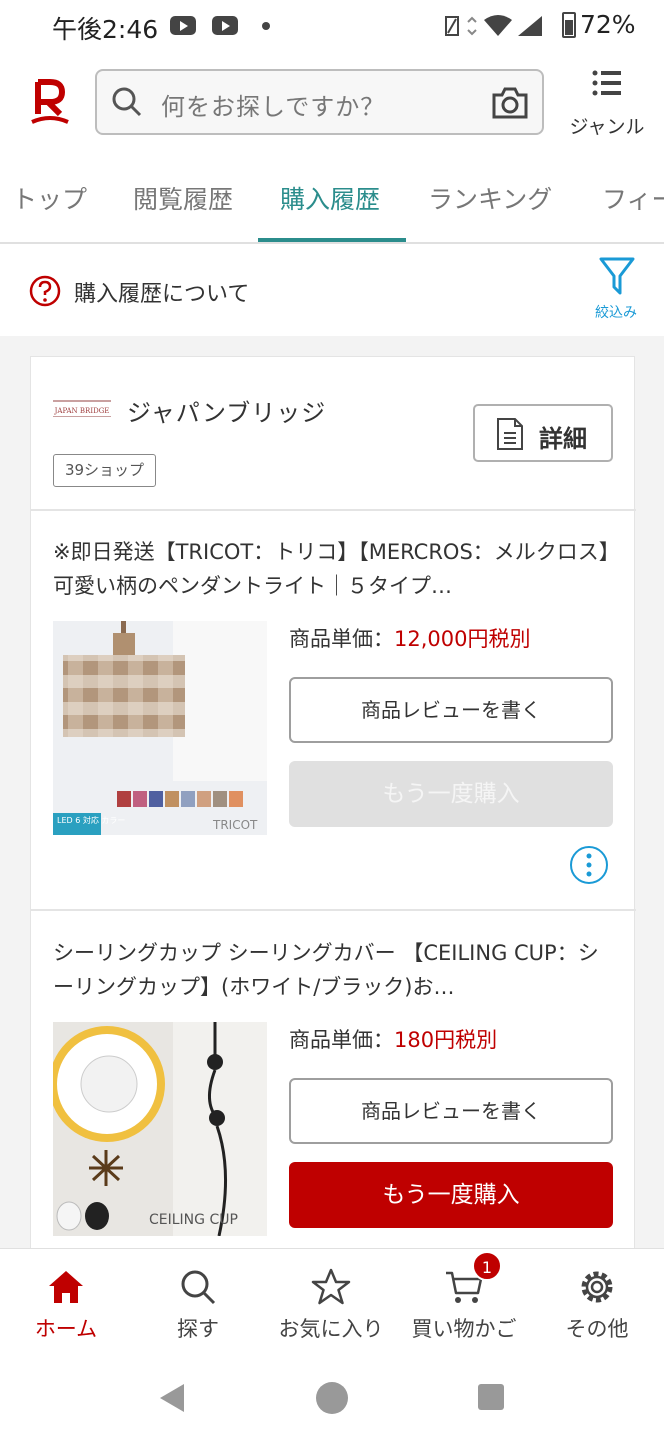 The image size is (664, 1440). Describe the element at coordinates (617, 276) in the screenshot. I see `filter-icon` at that location.